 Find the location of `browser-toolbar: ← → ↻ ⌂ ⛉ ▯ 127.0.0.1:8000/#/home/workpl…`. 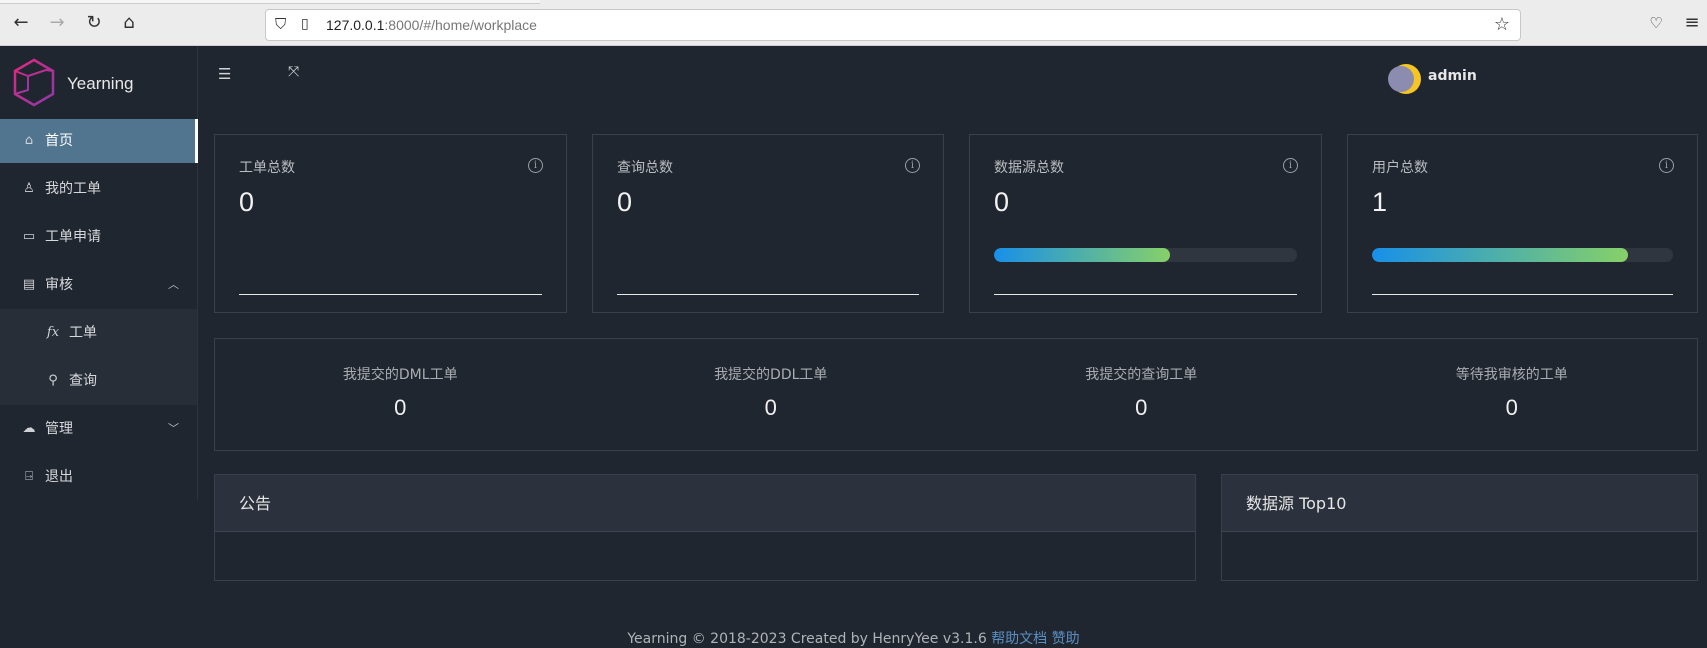

browser-toolbar: ← → ↻ ⌂ ⛉ ▯ 127.0.0.1:8000/#/home/workpl… is located at coordinates (853, 23).